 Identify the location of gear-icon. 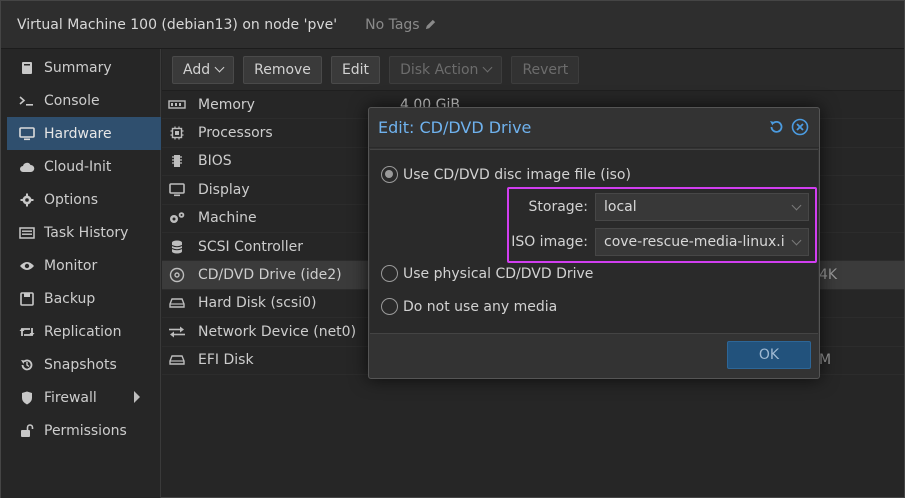
(27, 200).